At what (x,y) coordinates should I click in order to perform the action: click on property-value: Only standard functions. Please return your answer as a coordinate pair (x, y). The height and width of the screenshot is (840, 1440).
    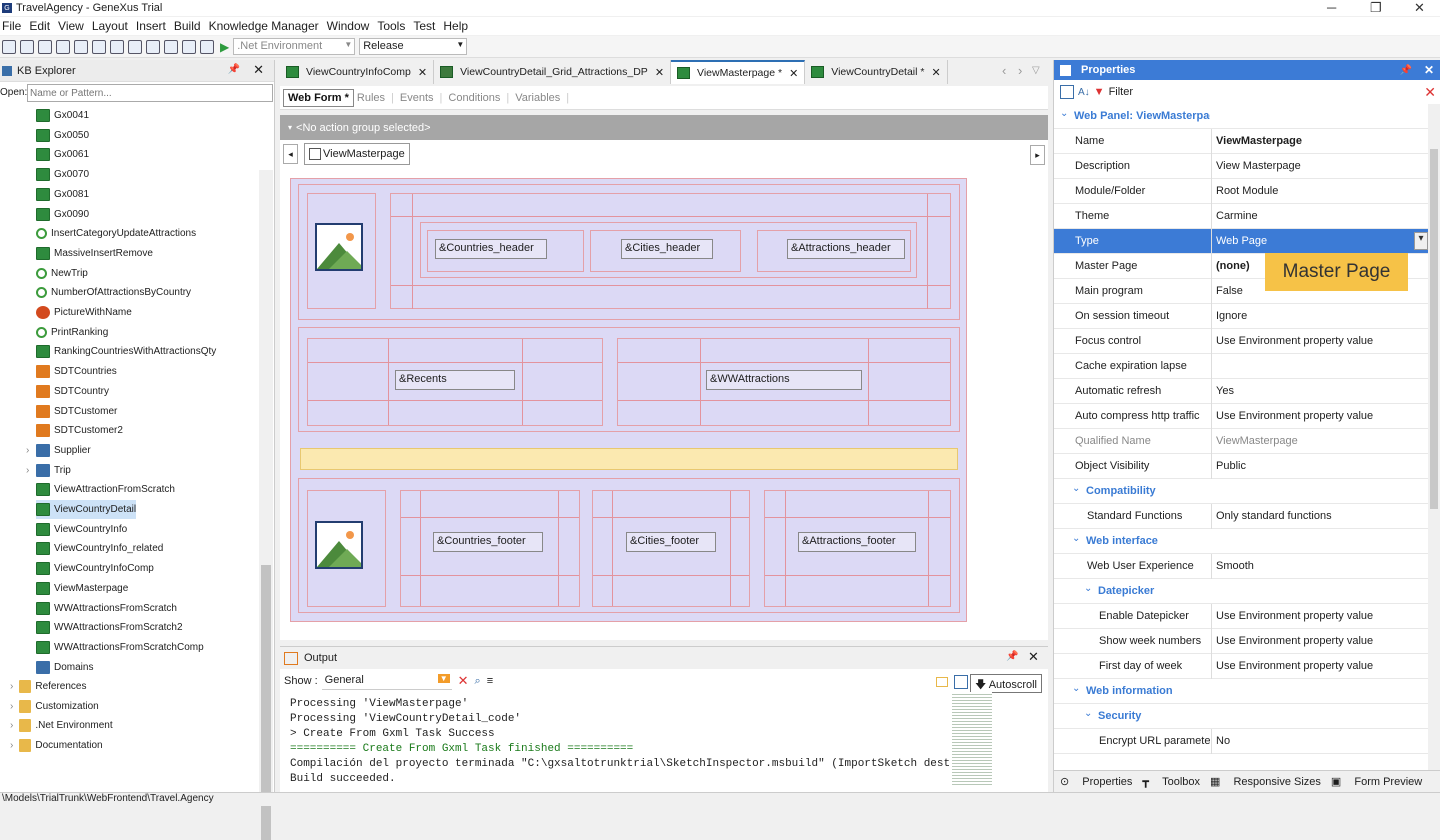
    Looking at the image, I should click on (1274, 516).